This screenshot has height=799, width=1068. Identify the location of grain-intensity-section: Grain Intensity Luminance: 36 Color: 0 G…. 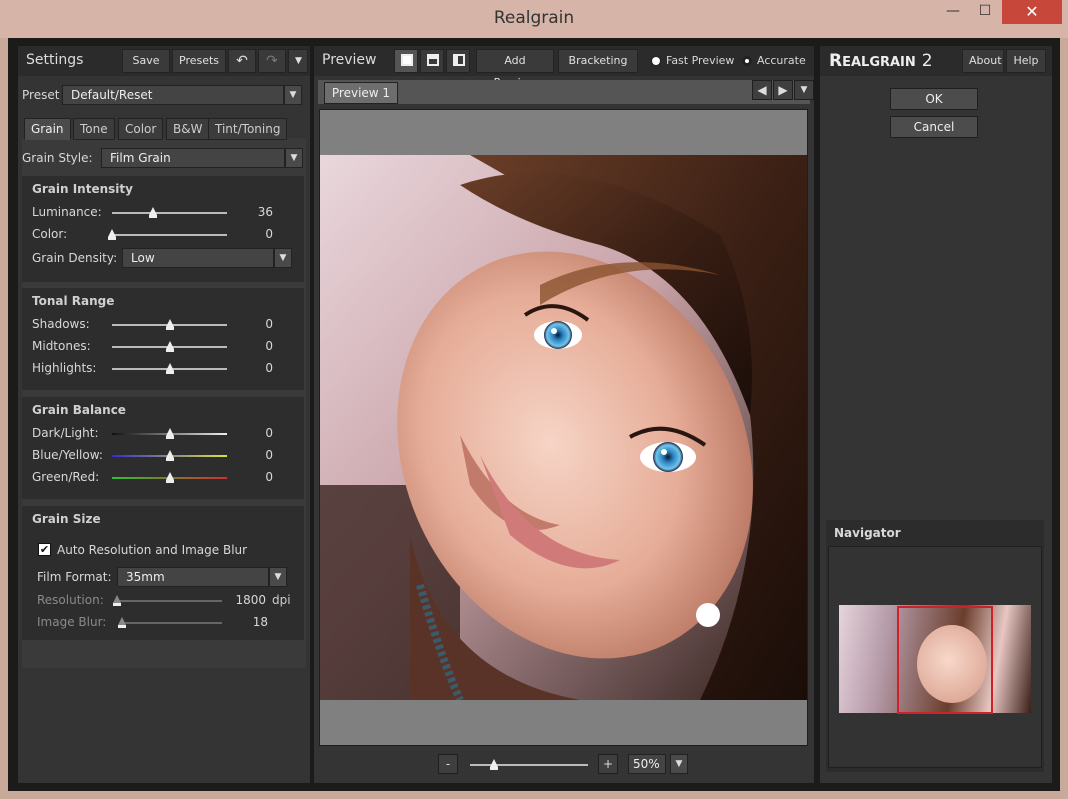
(163, 229).